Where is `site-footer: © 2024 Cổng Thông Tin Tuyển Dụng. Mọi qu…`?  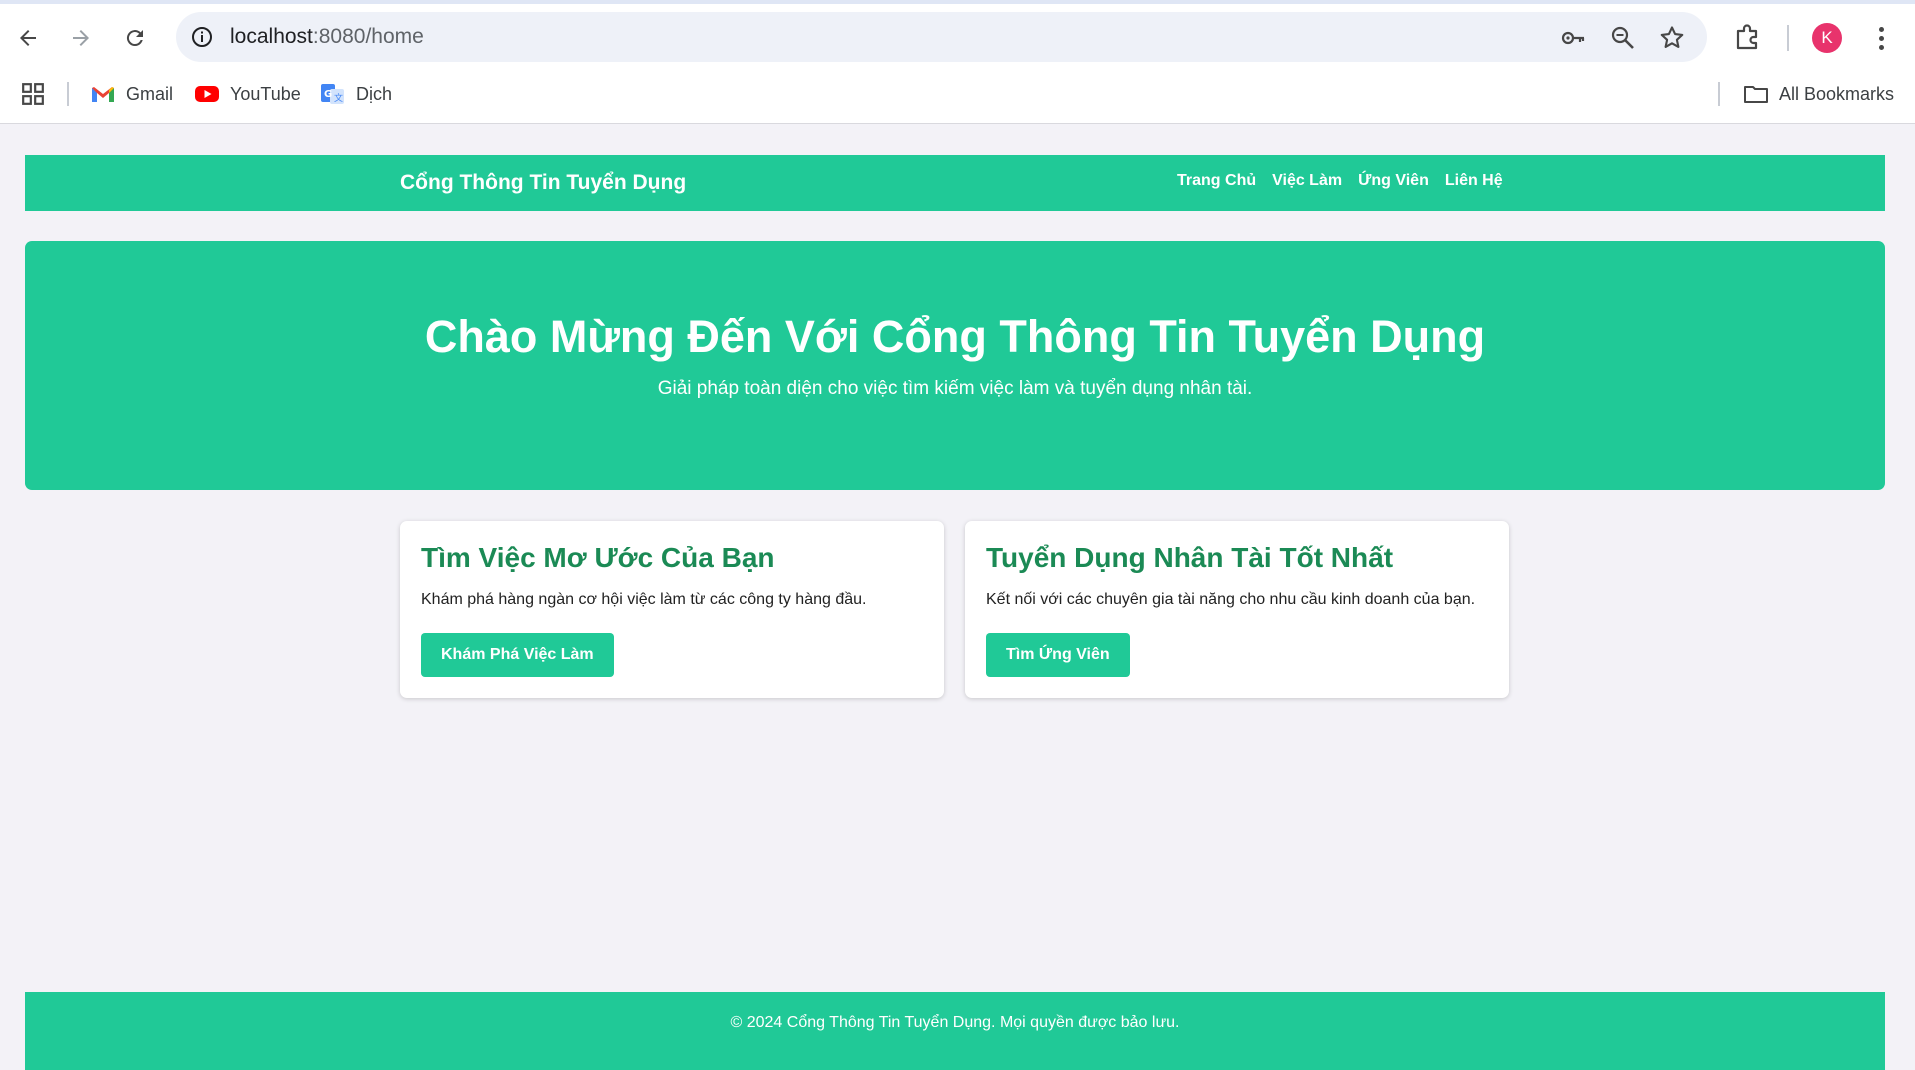 site-footer: © 2024 Cổng Thông Tin Tuyển Dụng. Mọi qu… is located at coordinates (955, 1031).